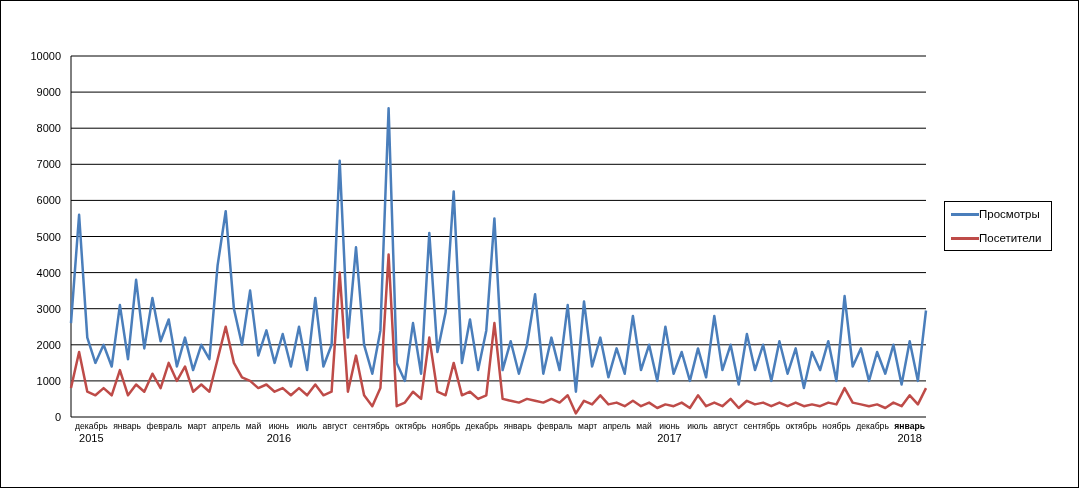 The height and width of the screenshot is (488, 1079). What do you see at coordinates (909, 438) in the screenshot?
I see `year-label: 2018` at bounding box center [909, 438].